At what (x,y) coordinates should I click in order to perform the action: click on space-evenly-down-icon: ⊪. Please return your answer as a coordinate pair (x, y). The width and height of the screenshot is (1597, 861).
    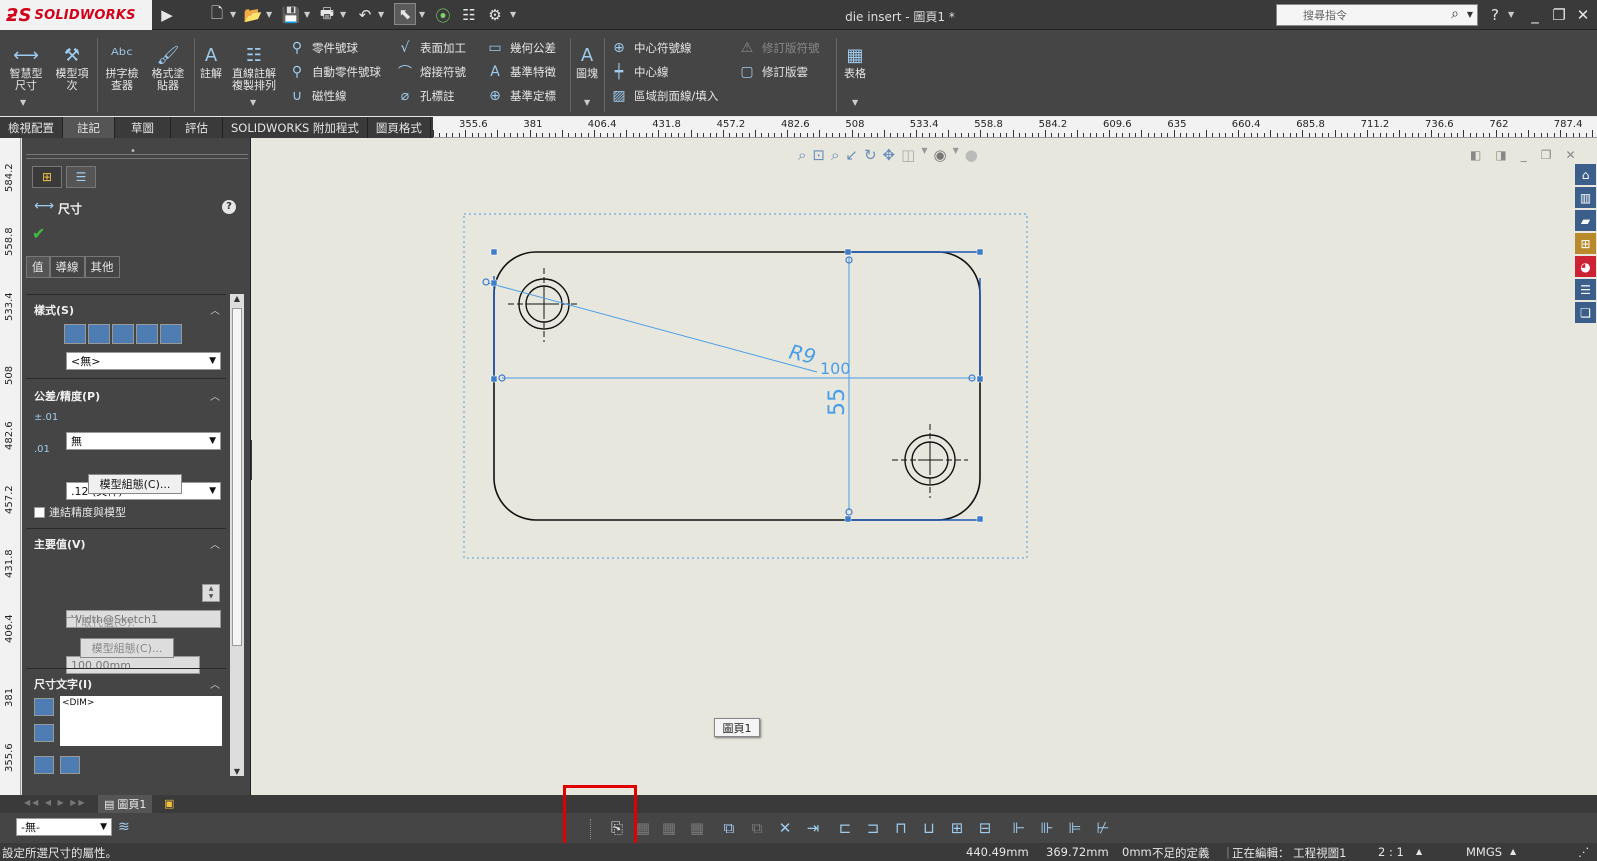
    Looking at the image, I should click on (1047, 828).